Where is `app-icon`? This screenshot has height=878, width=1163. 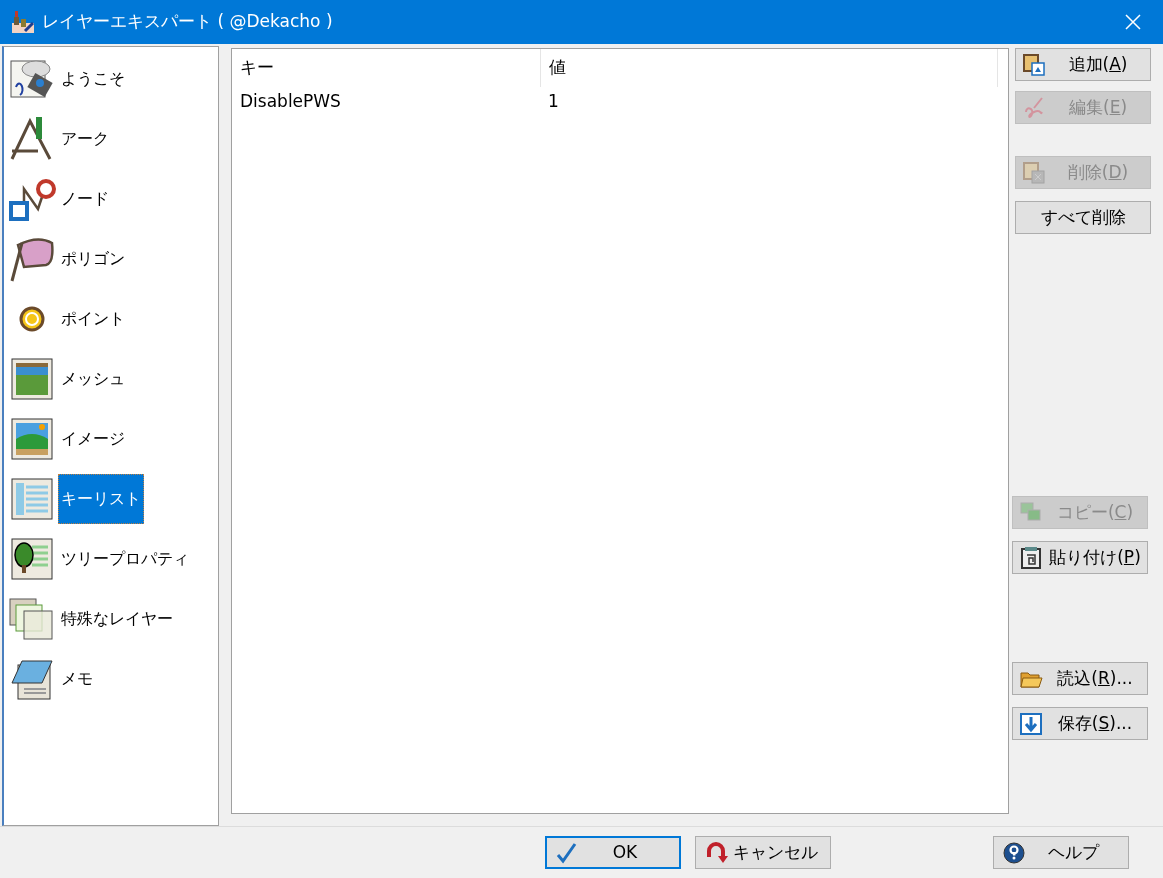
app-icon is located at coordinates (23, 22).